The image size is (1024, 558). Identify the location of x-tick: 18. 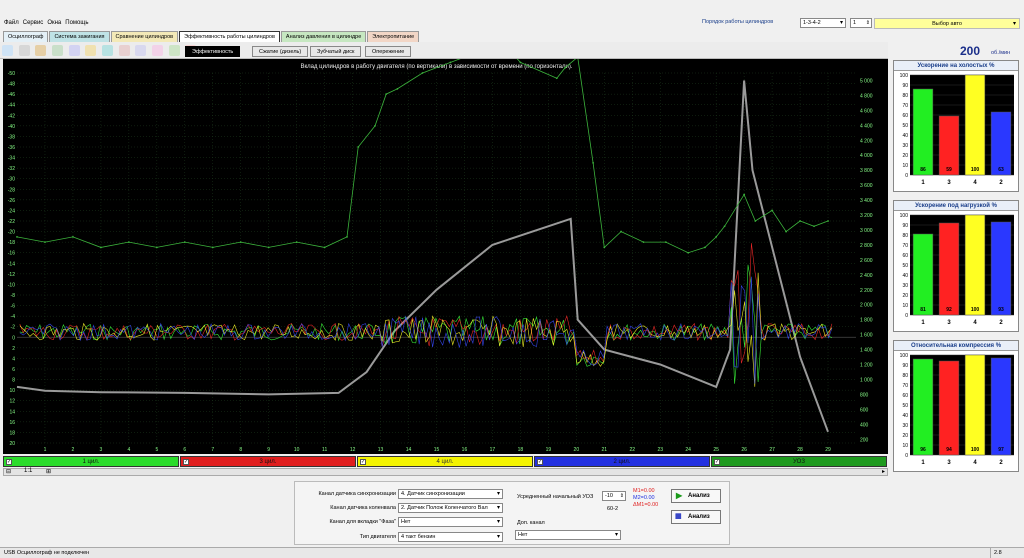
(521, 450).